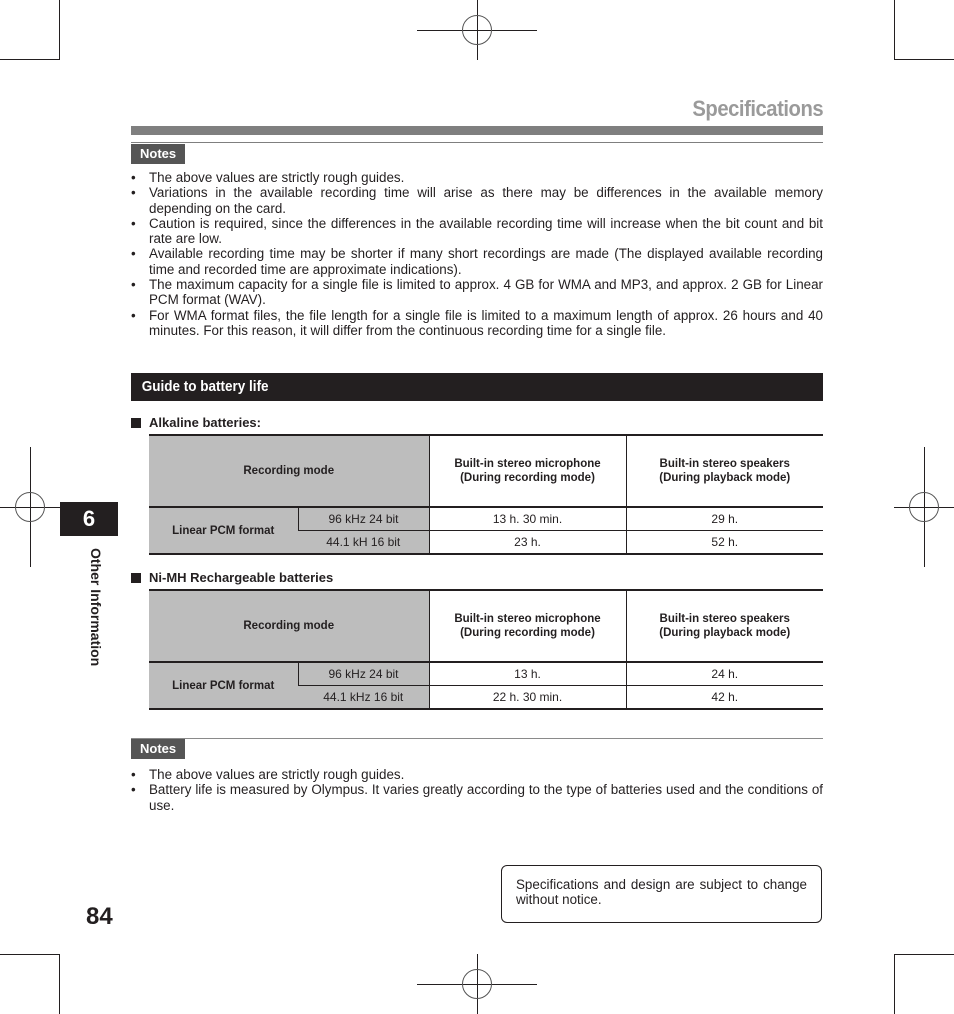 The image size is (954, 1014). Describe the element at coordinates (89, 519) in the screenshot. I see `chapter-tab: 6` at that location.